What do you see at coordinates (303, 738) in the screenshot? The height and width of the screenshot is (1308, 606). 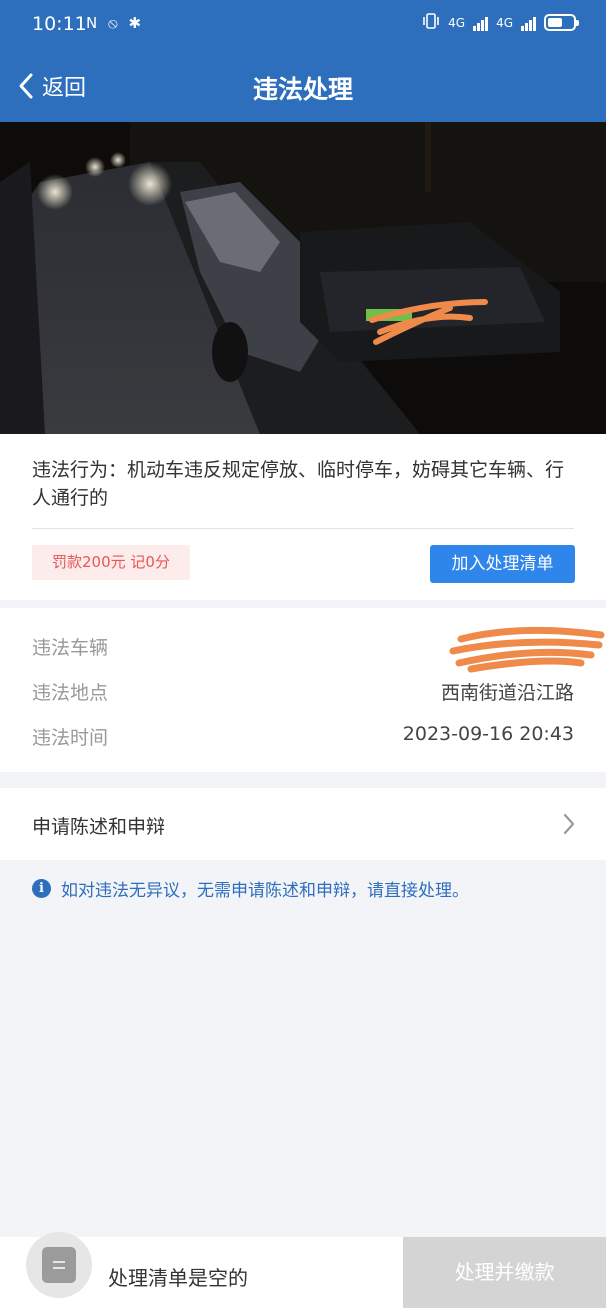 I see `time-row: 违法时间 2023-09-16 20:43` at bounding box center [303, 738].